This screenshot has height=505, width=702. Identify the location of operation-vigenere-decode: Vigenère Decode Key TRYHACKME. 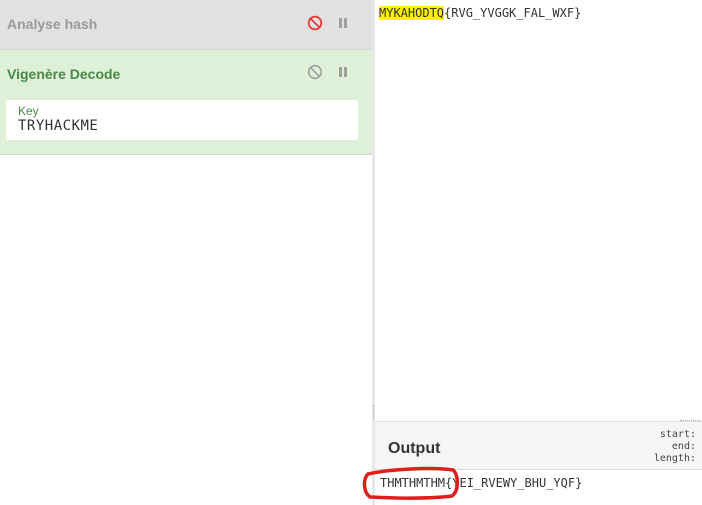
(186, 102).